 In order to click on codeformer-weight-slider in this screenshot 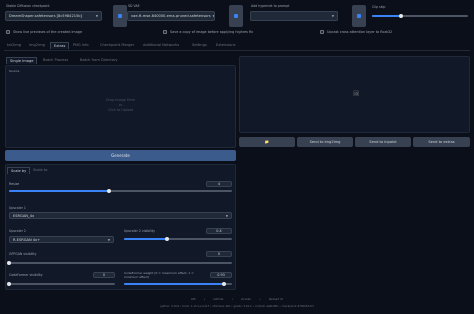, I will do `click(178, 283)`.